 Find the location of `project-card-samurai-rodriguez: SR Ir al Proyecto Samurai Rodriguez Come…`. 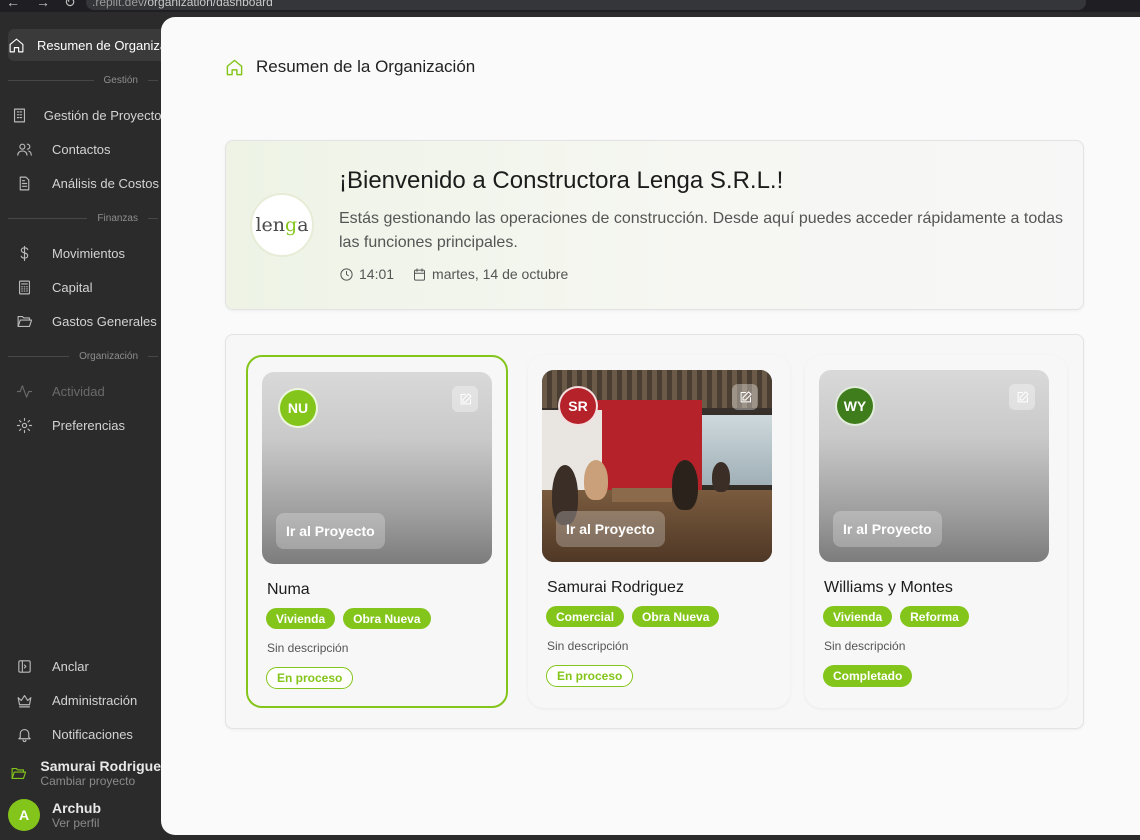

project-card-samurai-rodriguez: SR Ir al Proyecto Samurai Rodriguez Come… is located at coordinates (659, 531).